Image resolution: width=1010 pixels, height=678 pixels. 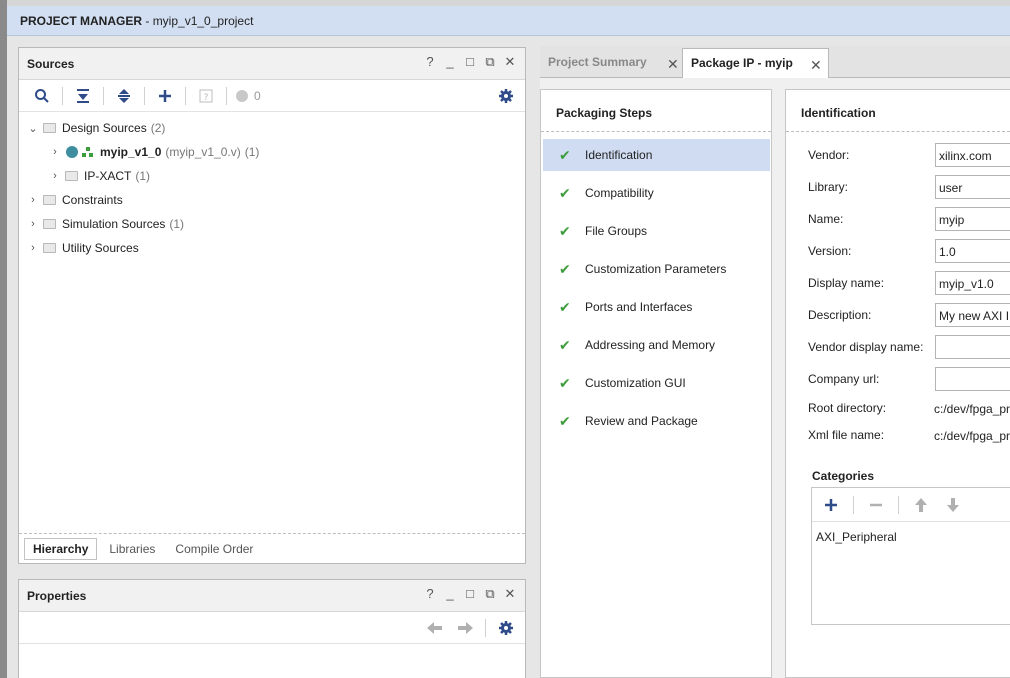 I want to click on chevron-down-icon: ⌄, so click(x=33, y=128).